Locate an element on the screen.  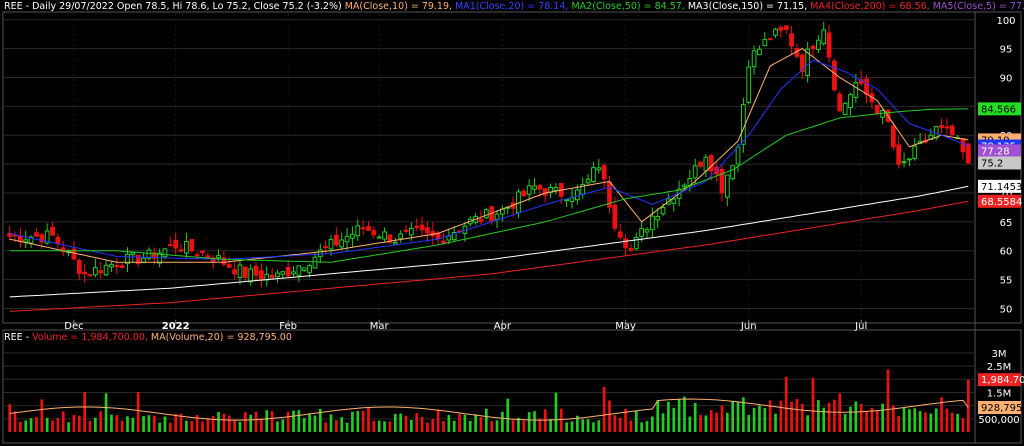
price-y-tick-label: 55 is located at coordinates (1006, 281).